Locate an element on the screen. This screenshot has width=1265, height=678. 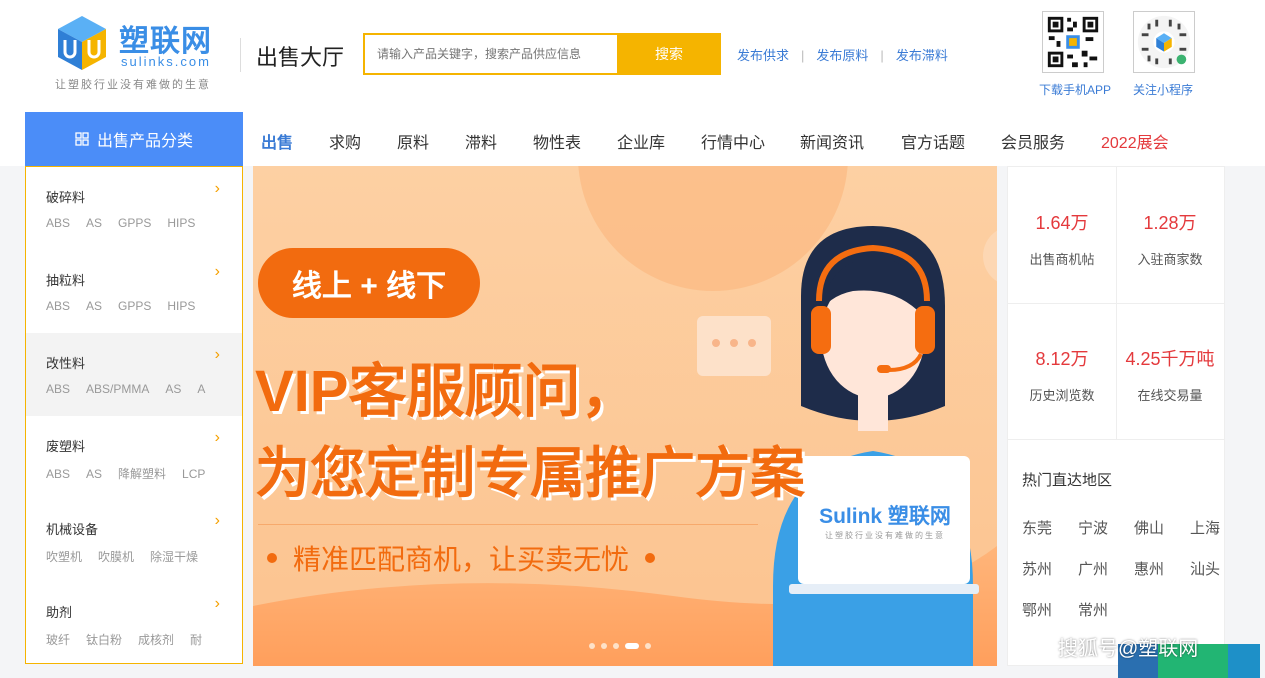
stat-value: 8.12万 is located at coordinates (1062, 359).